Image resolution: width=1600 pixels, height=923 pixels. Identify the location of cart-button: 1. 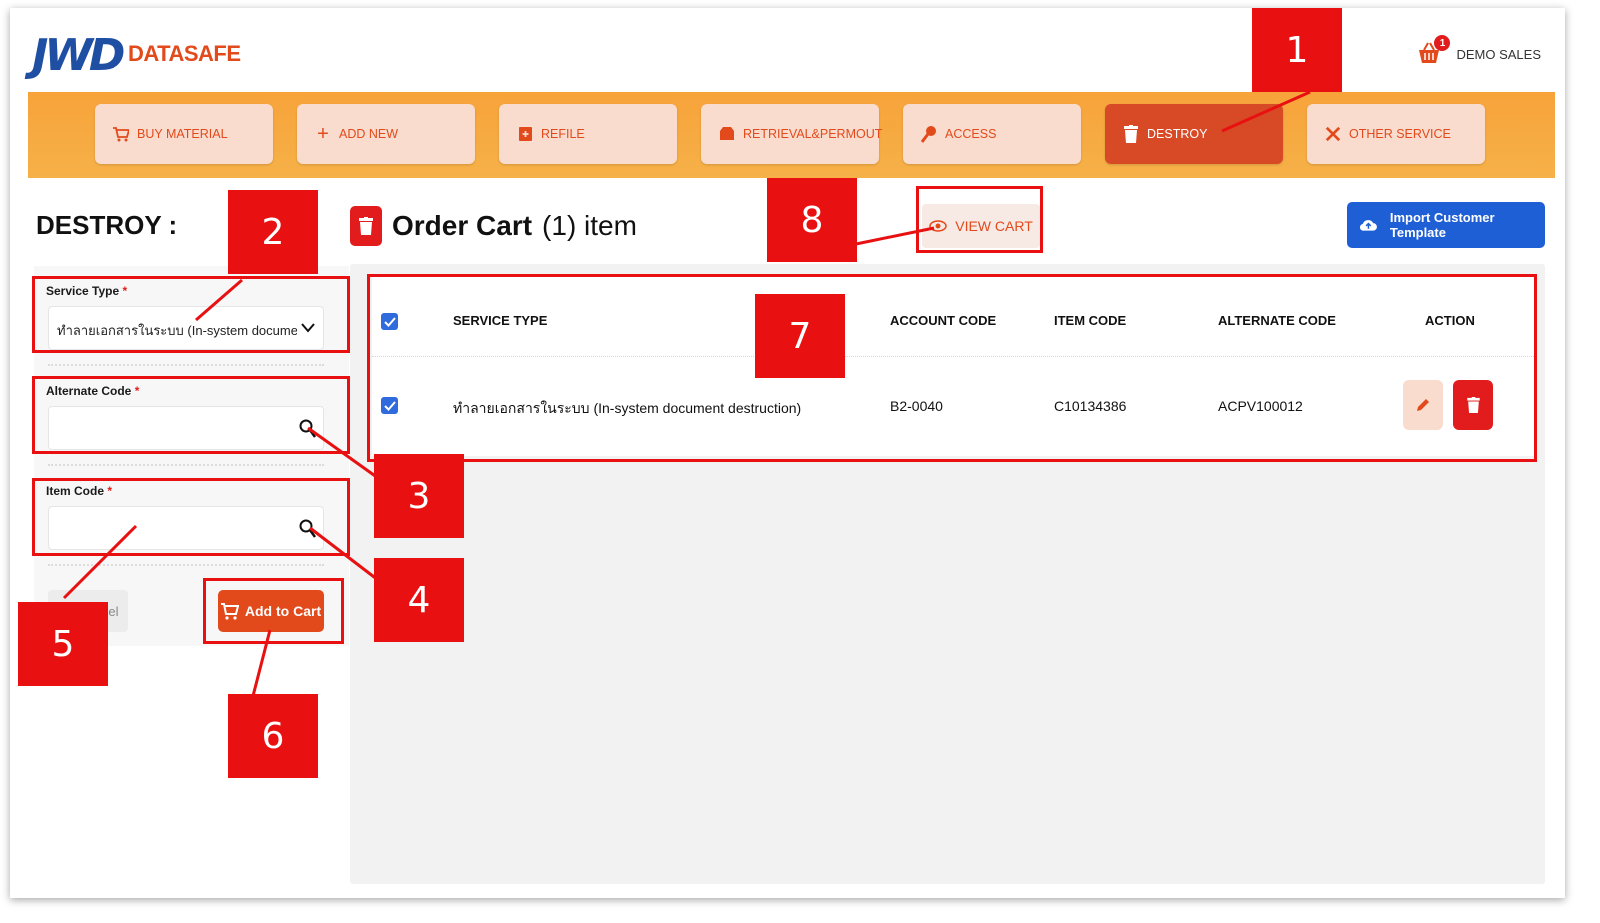
(1433, 51).